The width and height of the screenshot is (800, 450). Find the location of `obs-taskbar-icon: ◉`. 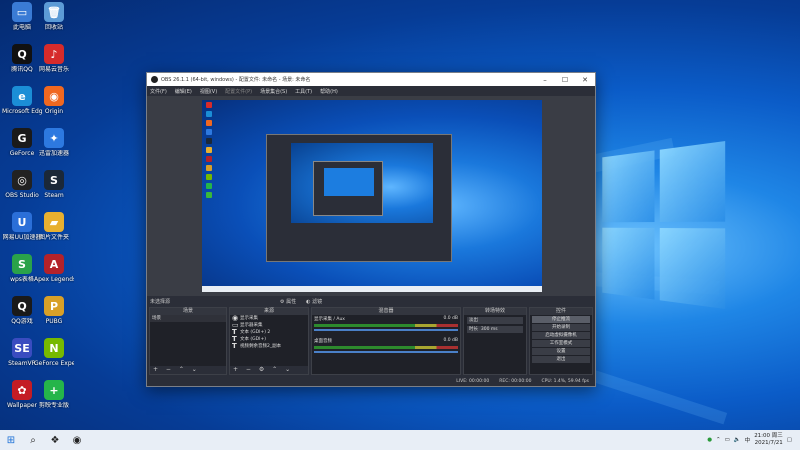

obs-taskbar-icon: ◉ is located at coordinates (77, 440).